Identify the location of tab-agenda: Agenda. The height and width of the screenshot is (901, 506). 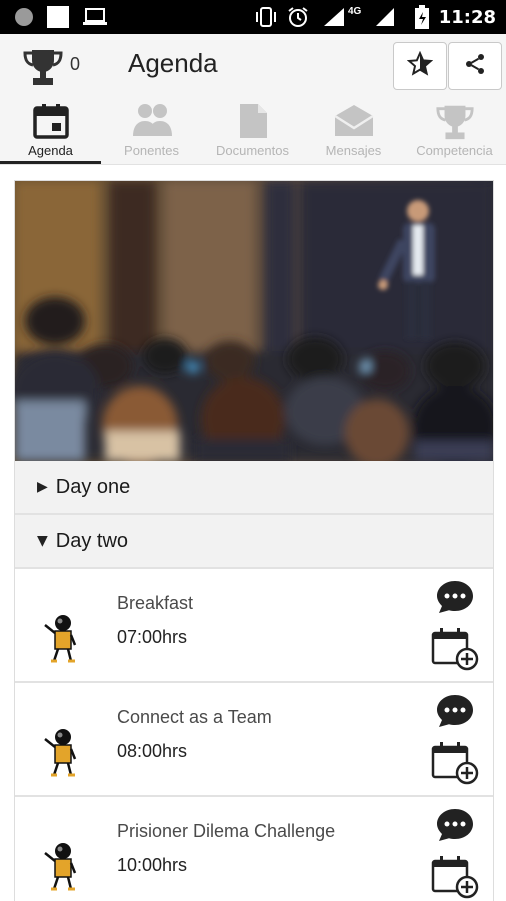
(50, 130).